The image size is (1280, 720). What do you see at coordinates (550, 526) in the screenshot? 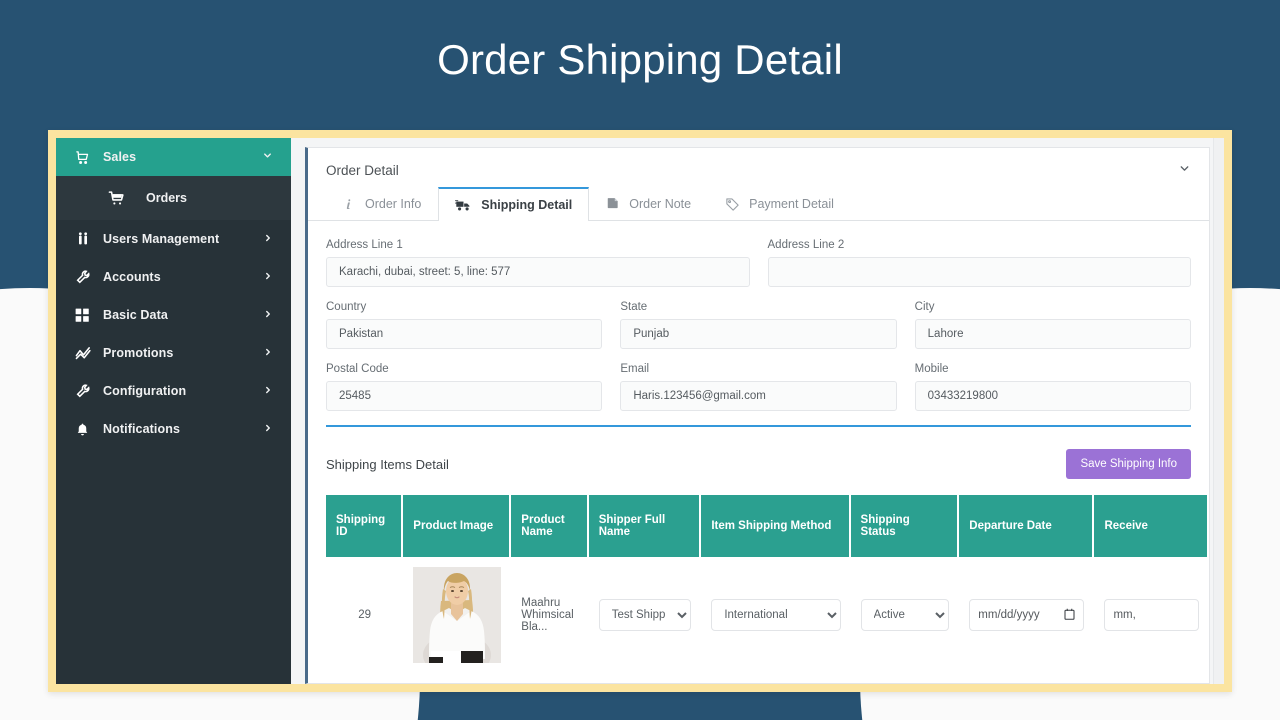
I see `col-product-name: Product Name` at bounding box center [550, 526].